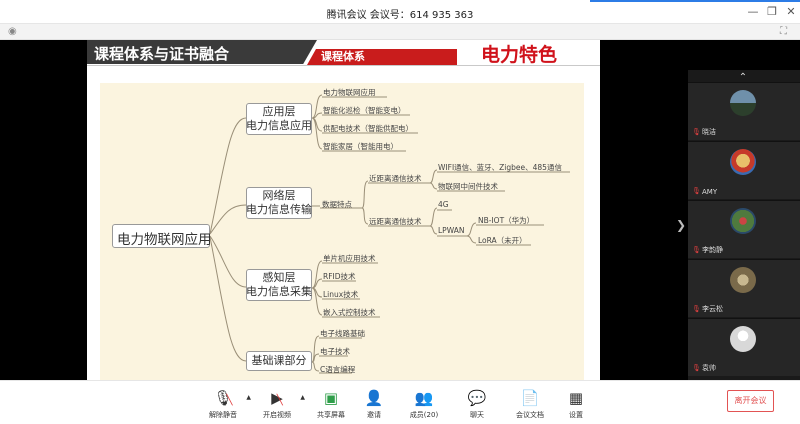 The width and height of the screenshot is (800, 424). I want to click on branch-sense-line2: 电力信息采集, so click(279, 291).